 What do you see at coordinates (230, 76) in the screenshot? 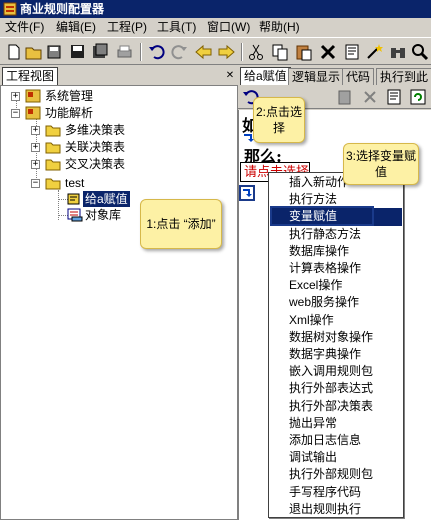
I see `close-icon: ✕` at bounding box center [230, 76].